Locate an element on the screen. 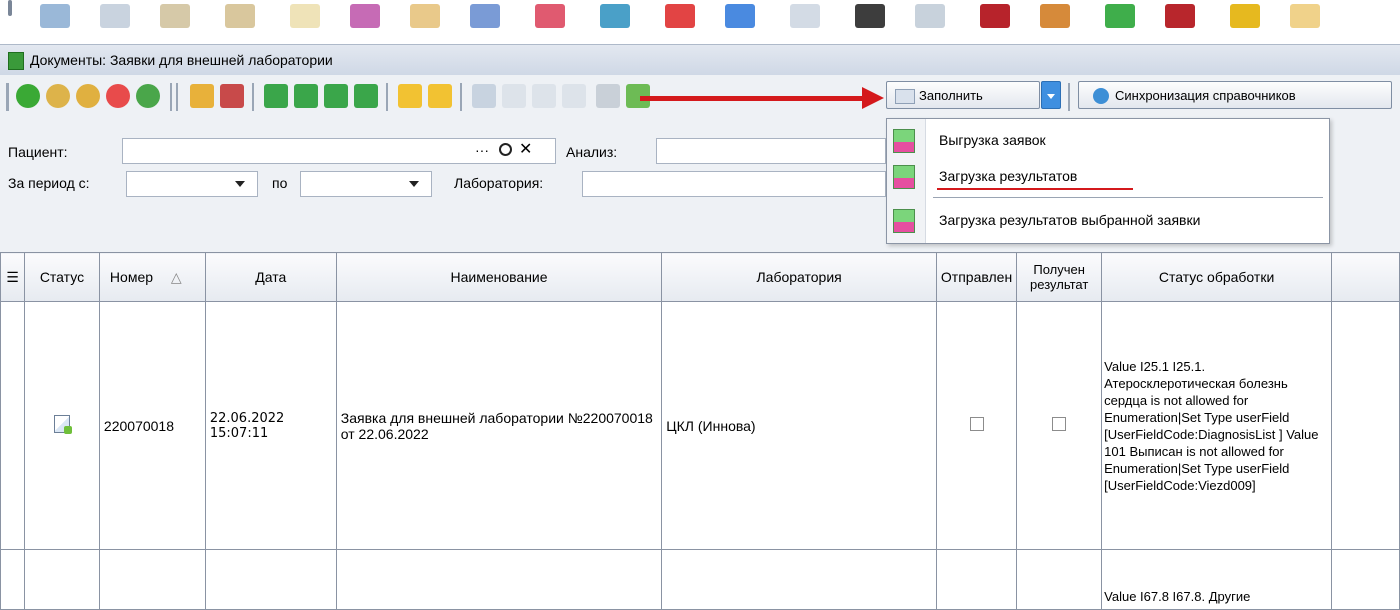 The image size is (1400, 610). first-aid-icon is located at coordinates (680, 16).